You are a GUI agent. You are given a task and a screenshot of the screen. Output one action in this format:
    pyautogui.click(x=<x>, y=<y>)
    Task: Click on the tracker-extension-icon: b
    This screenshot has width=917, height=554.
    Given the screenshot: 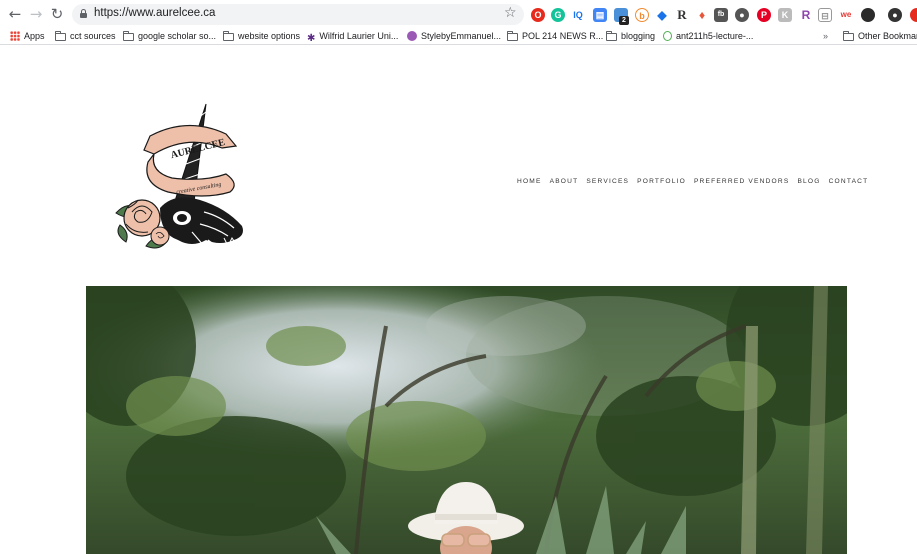 What is the action you would take?
    pyautogui.click(x=642, y=15)
    